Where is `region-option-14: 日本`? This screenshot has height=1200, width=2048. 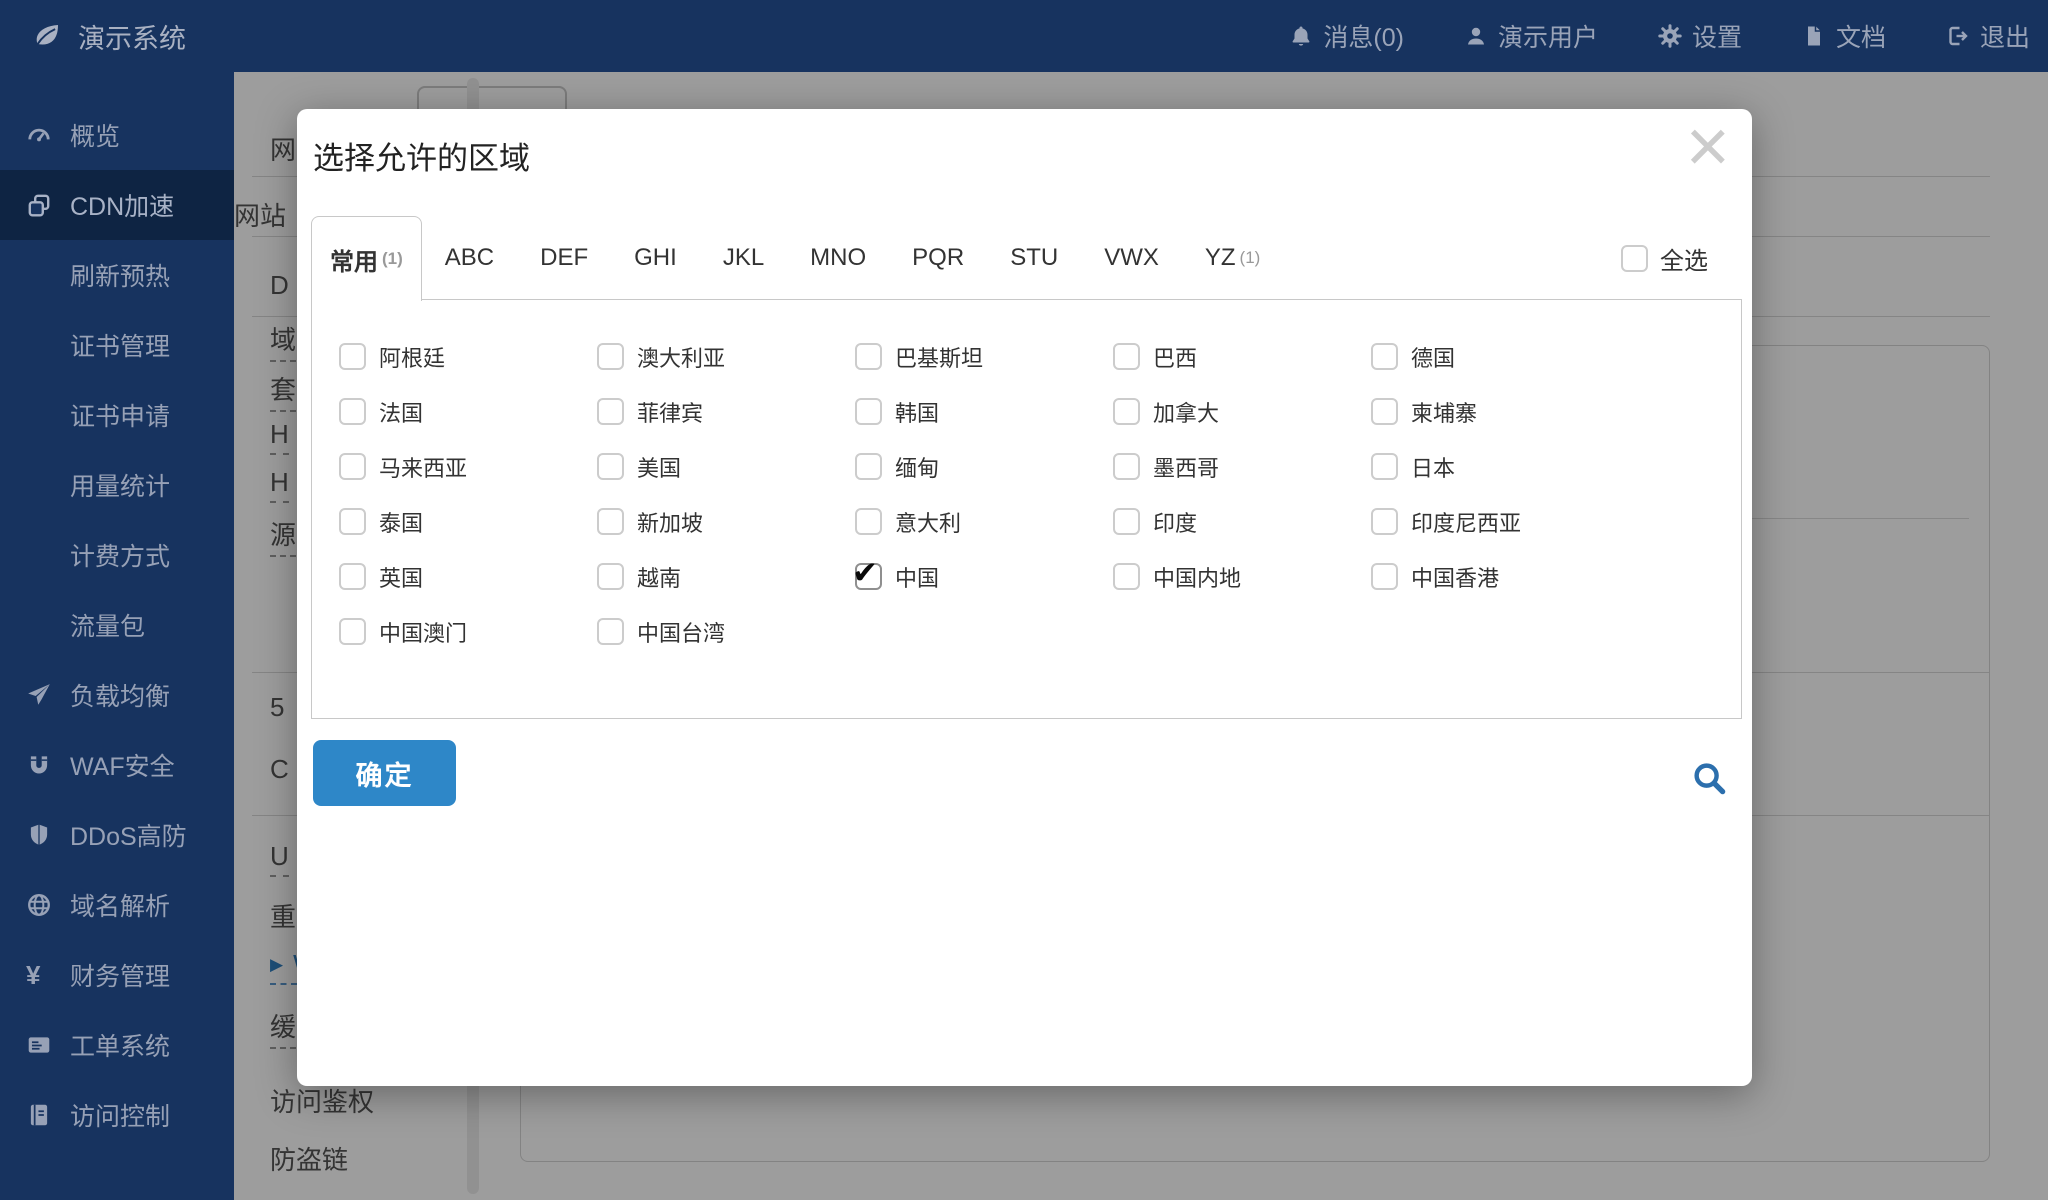
region-option-14: 日本 is located at coordinates (1500, 467).